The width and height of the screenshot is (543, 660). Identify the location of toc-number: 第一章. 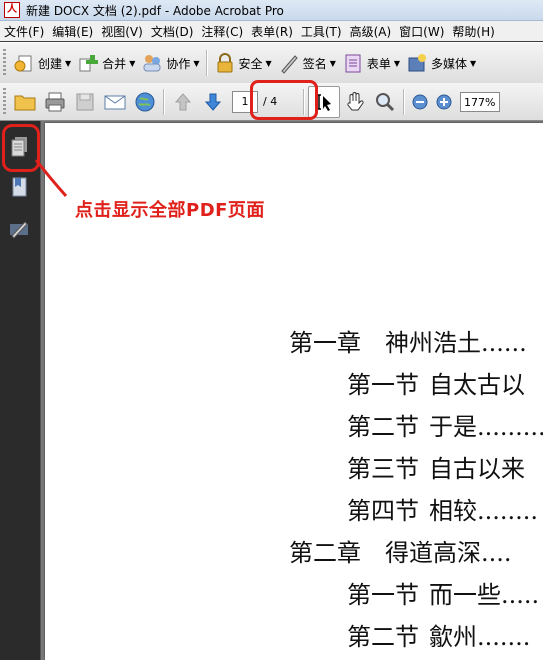
(325, 343).